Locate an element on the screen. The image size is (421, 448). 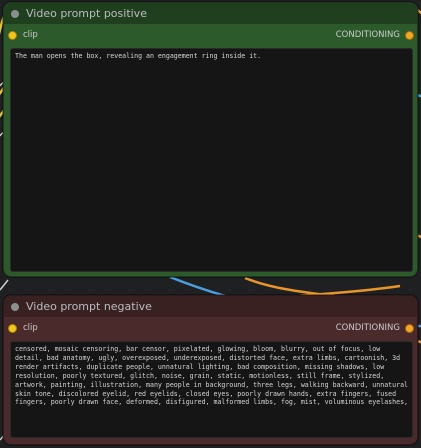
wire-between-blue is located at coordinates (197, 286).